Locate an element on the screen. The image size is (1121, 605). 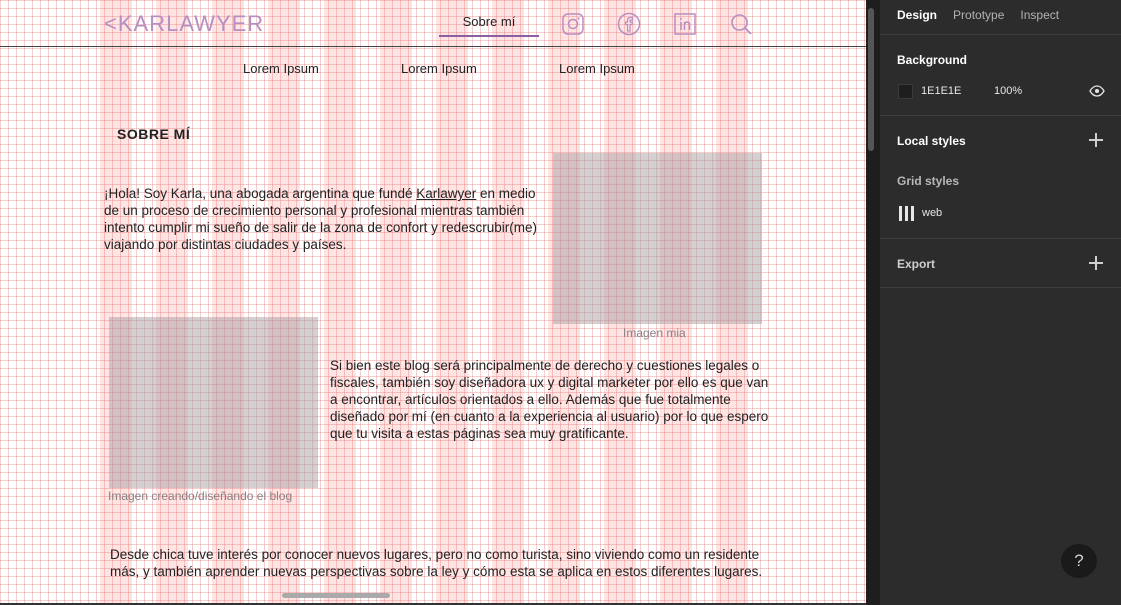
tab-design: Design is located at coordinates (917, 15).